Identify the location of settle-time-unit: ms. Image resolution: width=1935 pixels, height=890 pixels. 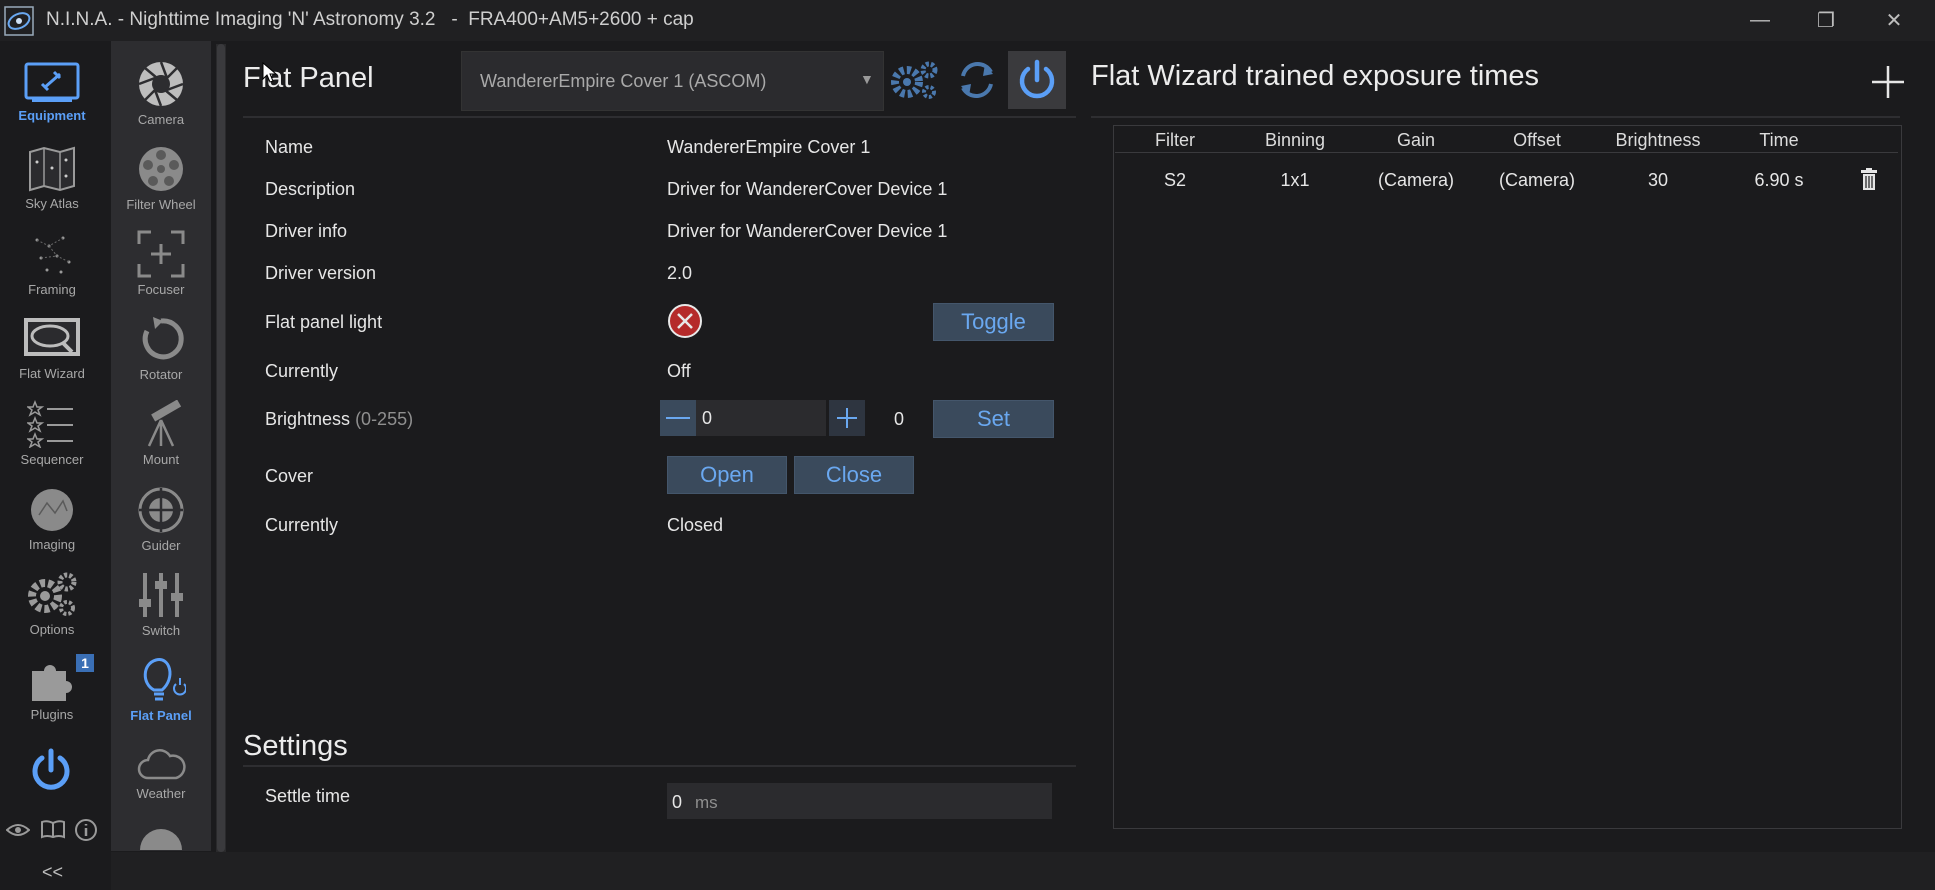
(706, 802).